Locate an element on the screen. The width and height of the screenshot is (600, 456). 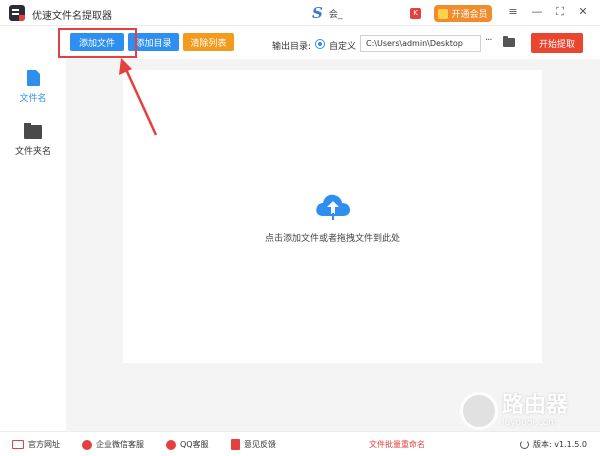
vip-button-label: 开通会员 is located at coordinates (469, 15).